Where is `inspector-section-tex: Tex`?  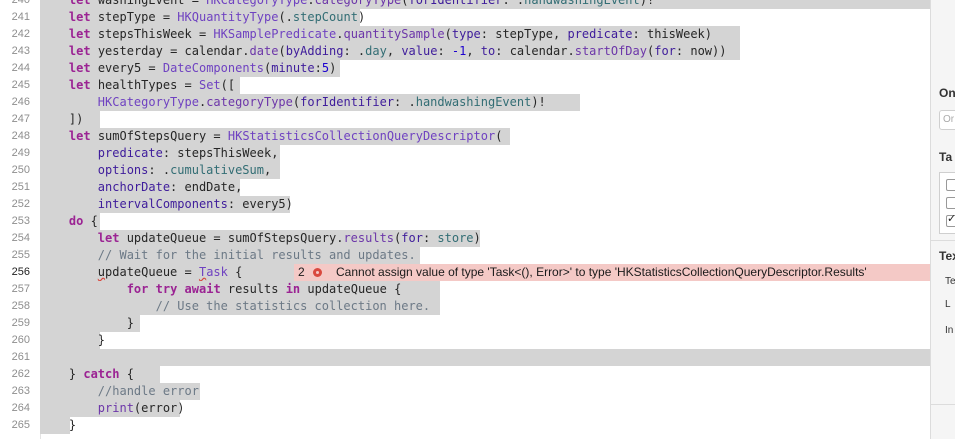
inspector-section-tex: Tex is located at coordinates (947, 256).